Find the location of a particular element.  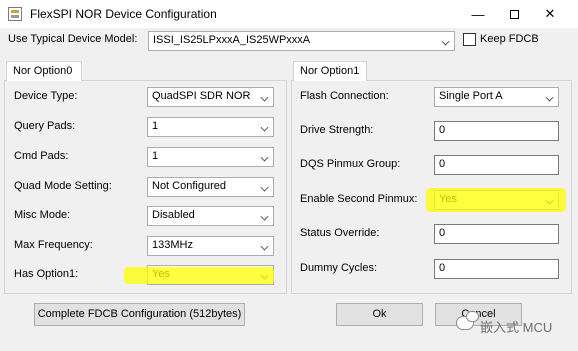

quad-mode-select: Not Configured is located at coordinates (210, 187).